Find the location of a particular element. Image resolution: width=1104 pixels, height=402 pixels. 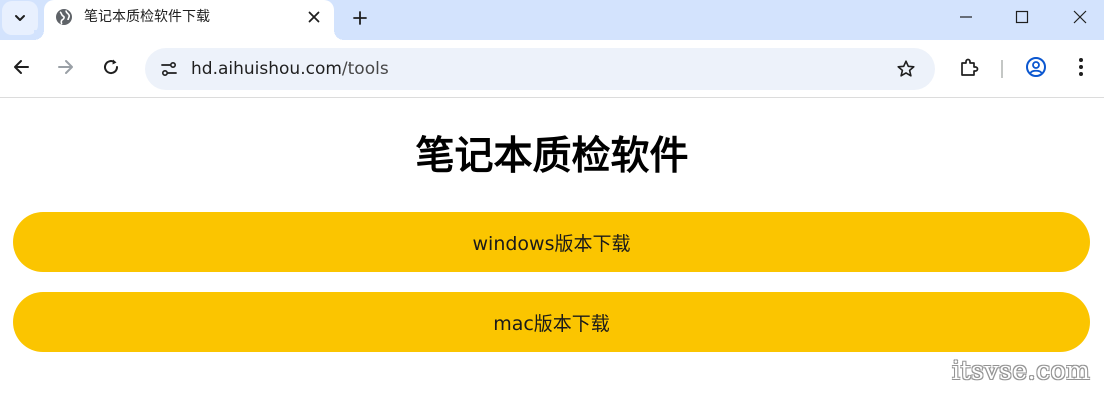

maximize-icon is located at coordinates (1022, 17).